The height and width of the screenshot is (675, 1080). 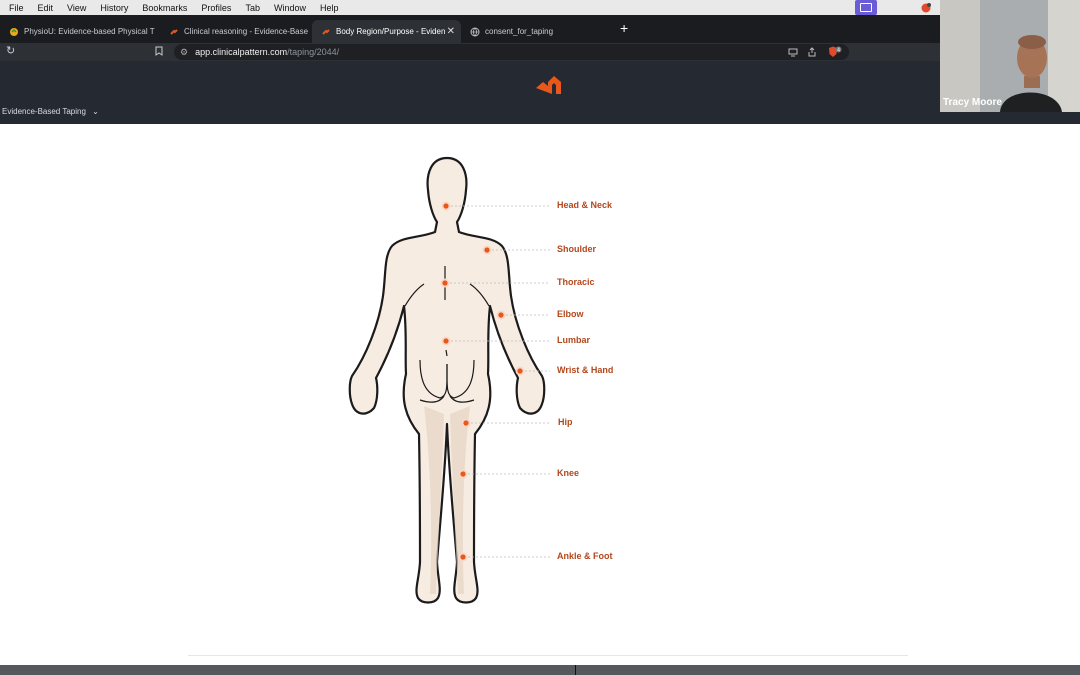 What do you see at coordinates (10, 51) in the screenshot?
I see `reload-icon: ↻` at bounding box center [10, 51].